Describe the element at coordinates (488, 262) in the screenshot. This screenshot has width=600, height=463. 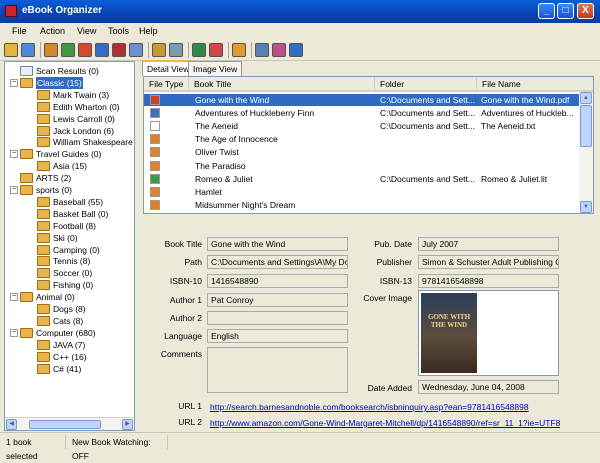
I see `publisher-field: Simon & Schuster Adult Publishing Gro` at that location.